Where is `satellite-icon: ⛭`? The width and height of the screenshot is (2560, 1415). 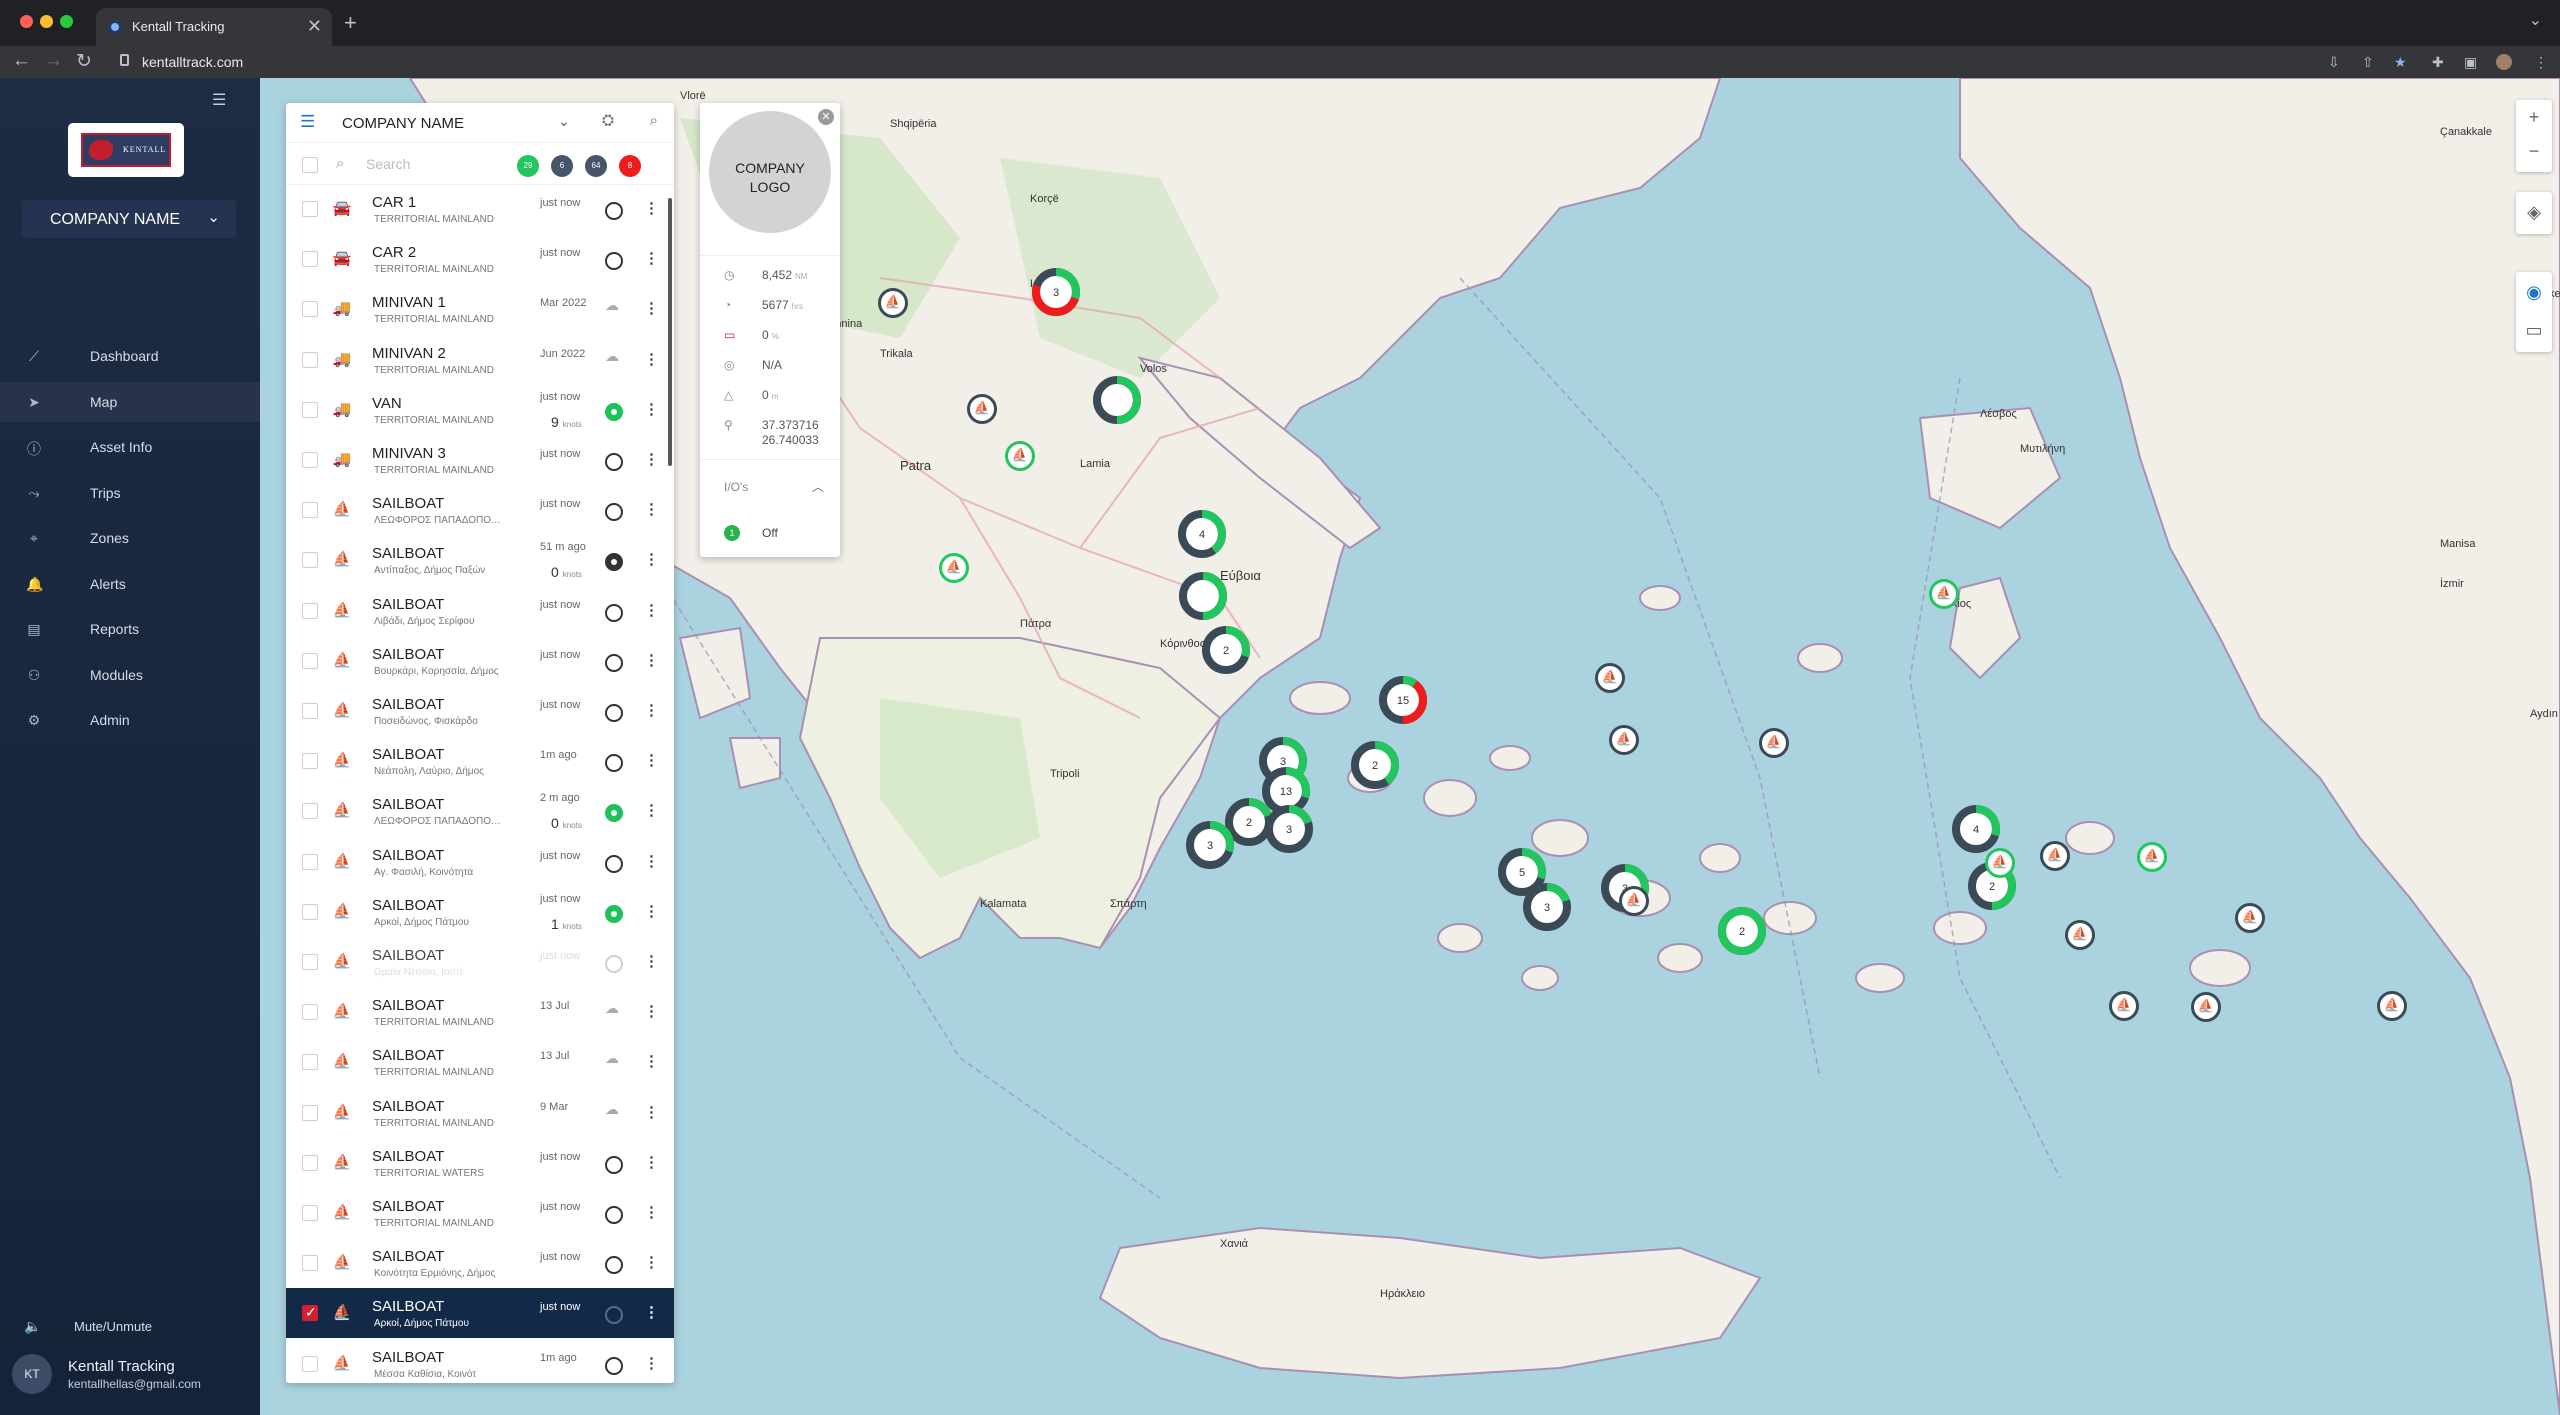 satellite-icon: ⛭ is located at coordinates (608, 120).